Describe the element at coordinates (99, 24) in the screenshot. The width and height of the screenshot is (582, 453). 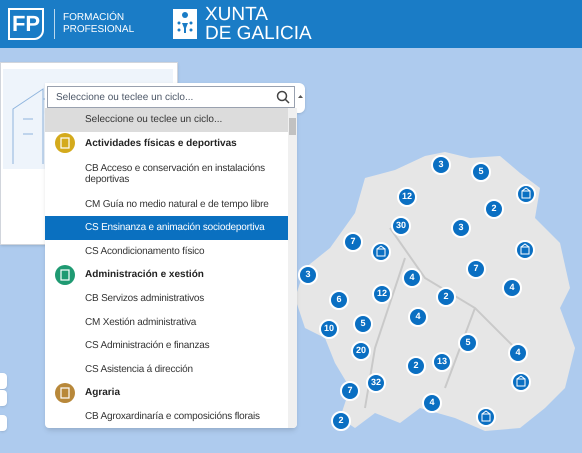
I see `fp-title: FORMACIÓN PROFESIONAL` at that location.